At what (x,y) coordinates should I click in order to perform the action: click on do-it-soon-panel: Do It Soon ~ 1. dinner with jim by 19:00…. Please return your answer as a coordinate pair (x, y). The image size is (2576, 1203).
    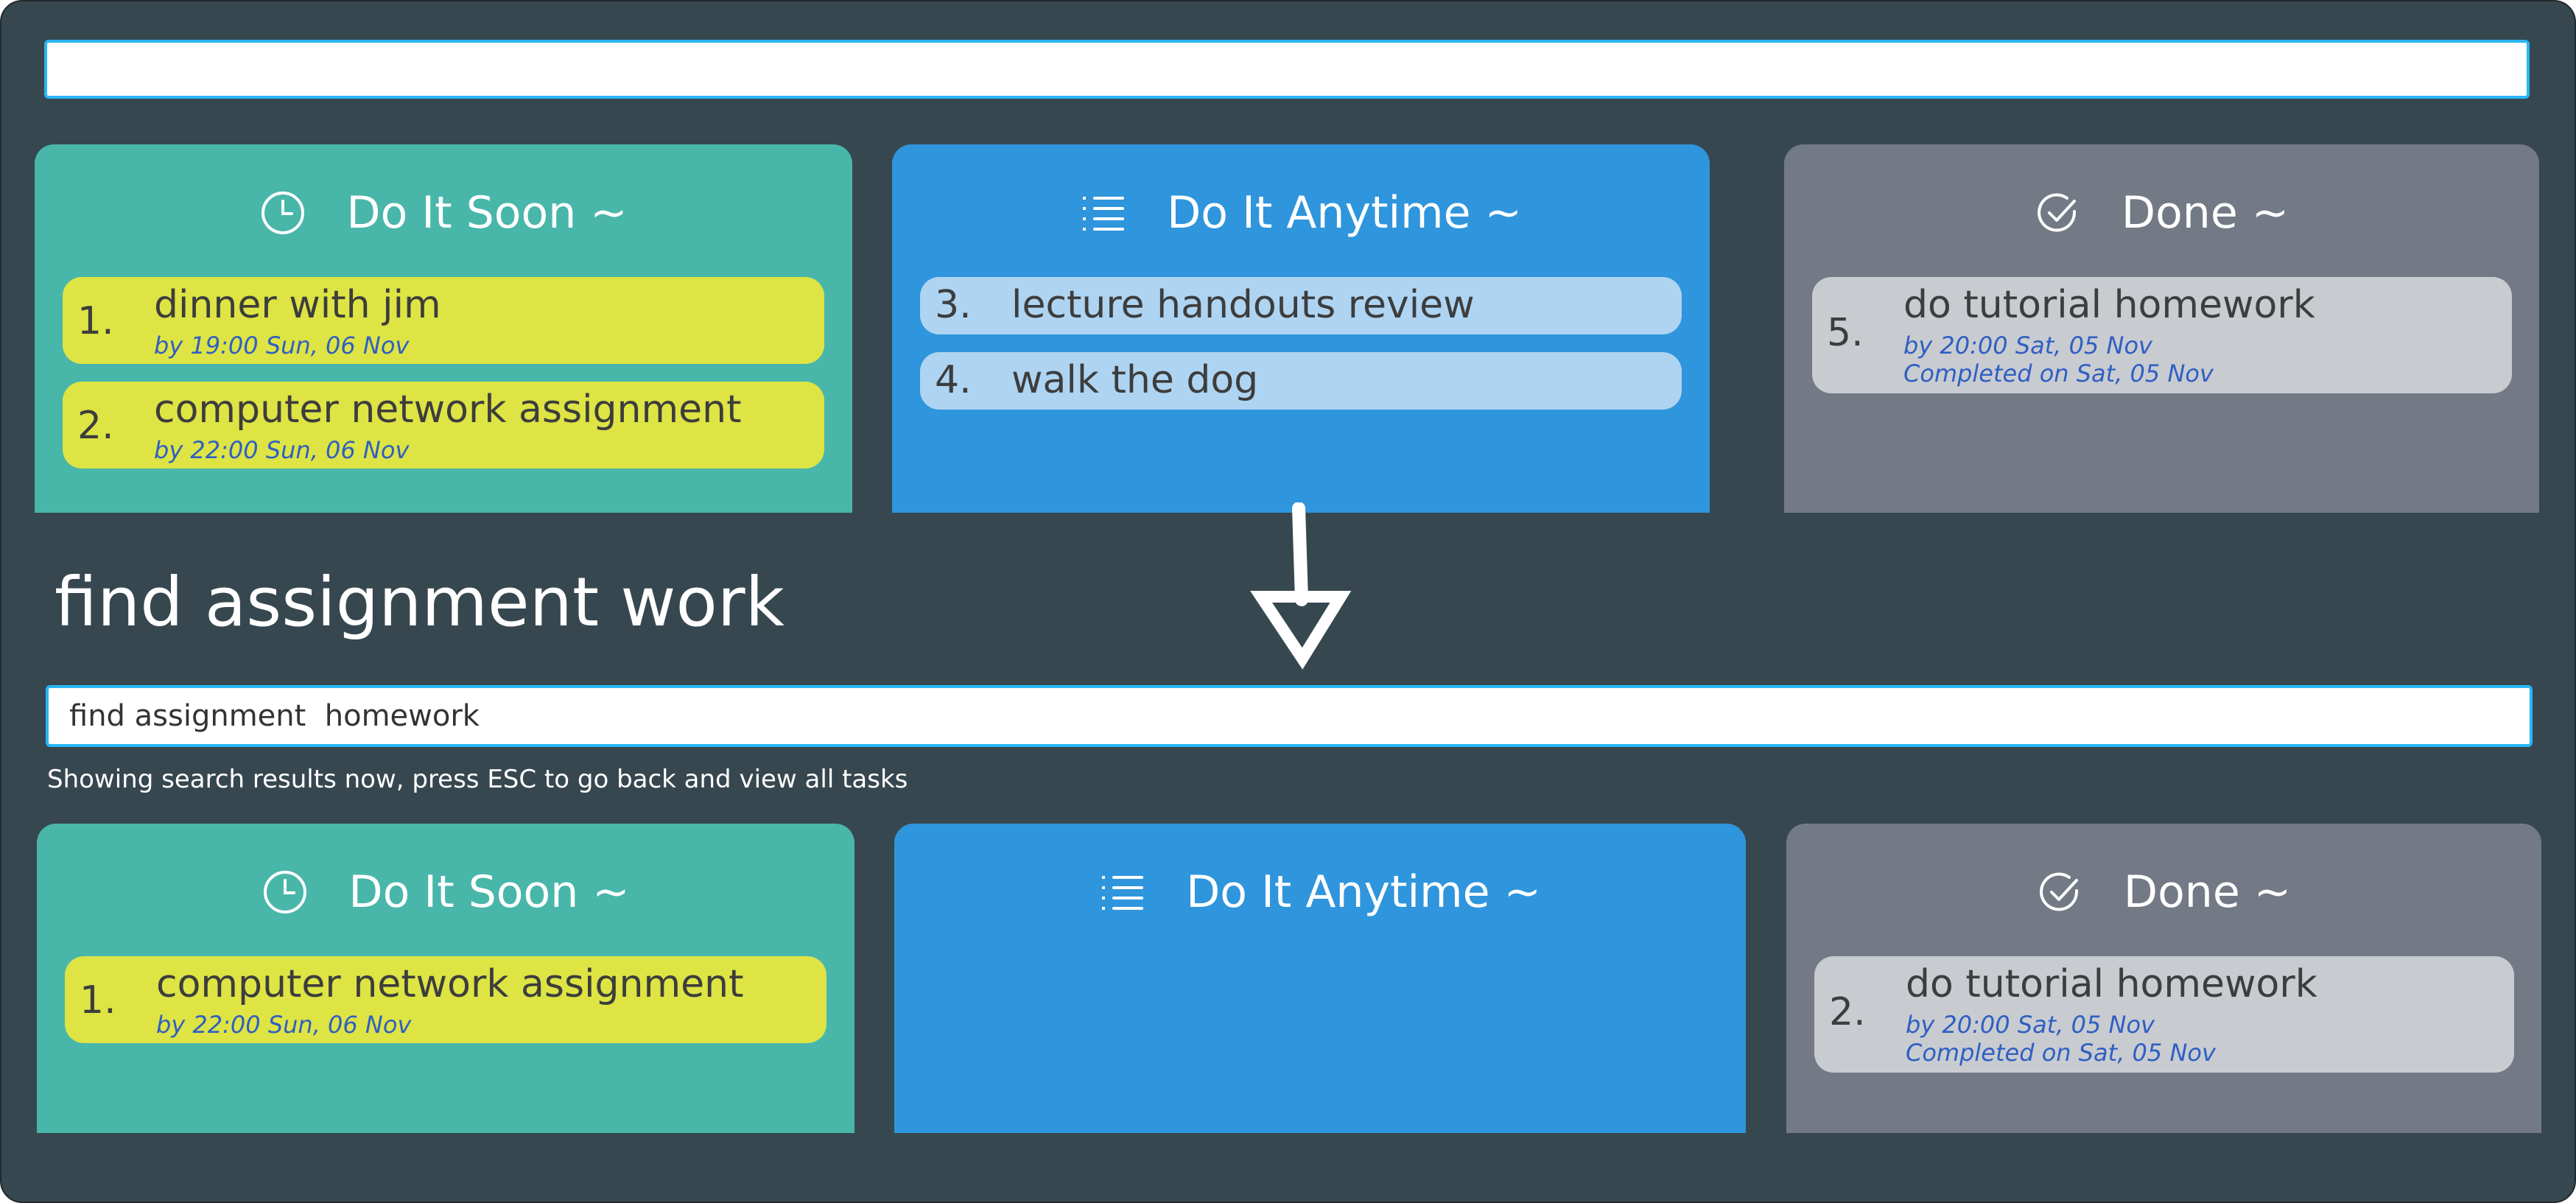
    Looking at the image, I should click on (443, 328).